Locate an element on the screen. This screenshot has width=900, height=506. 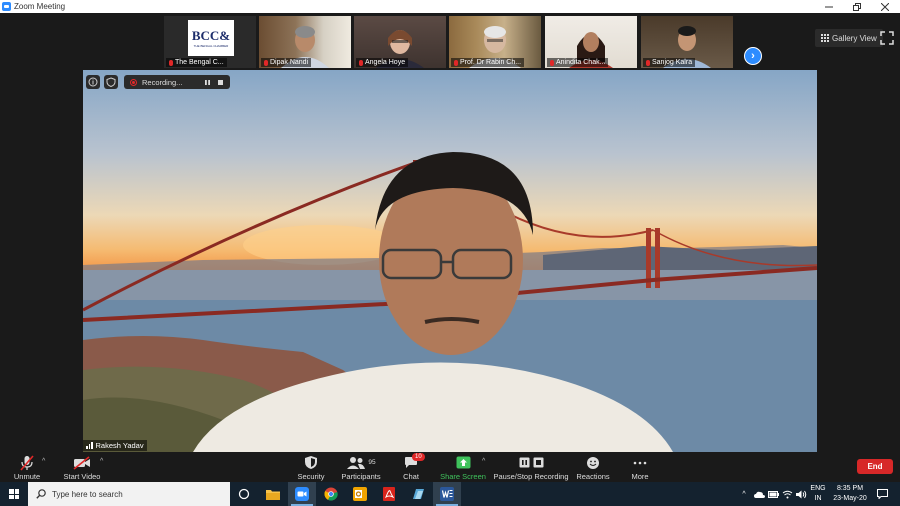
window-title: Zoom Meeting is located at coordinates (40, 6).